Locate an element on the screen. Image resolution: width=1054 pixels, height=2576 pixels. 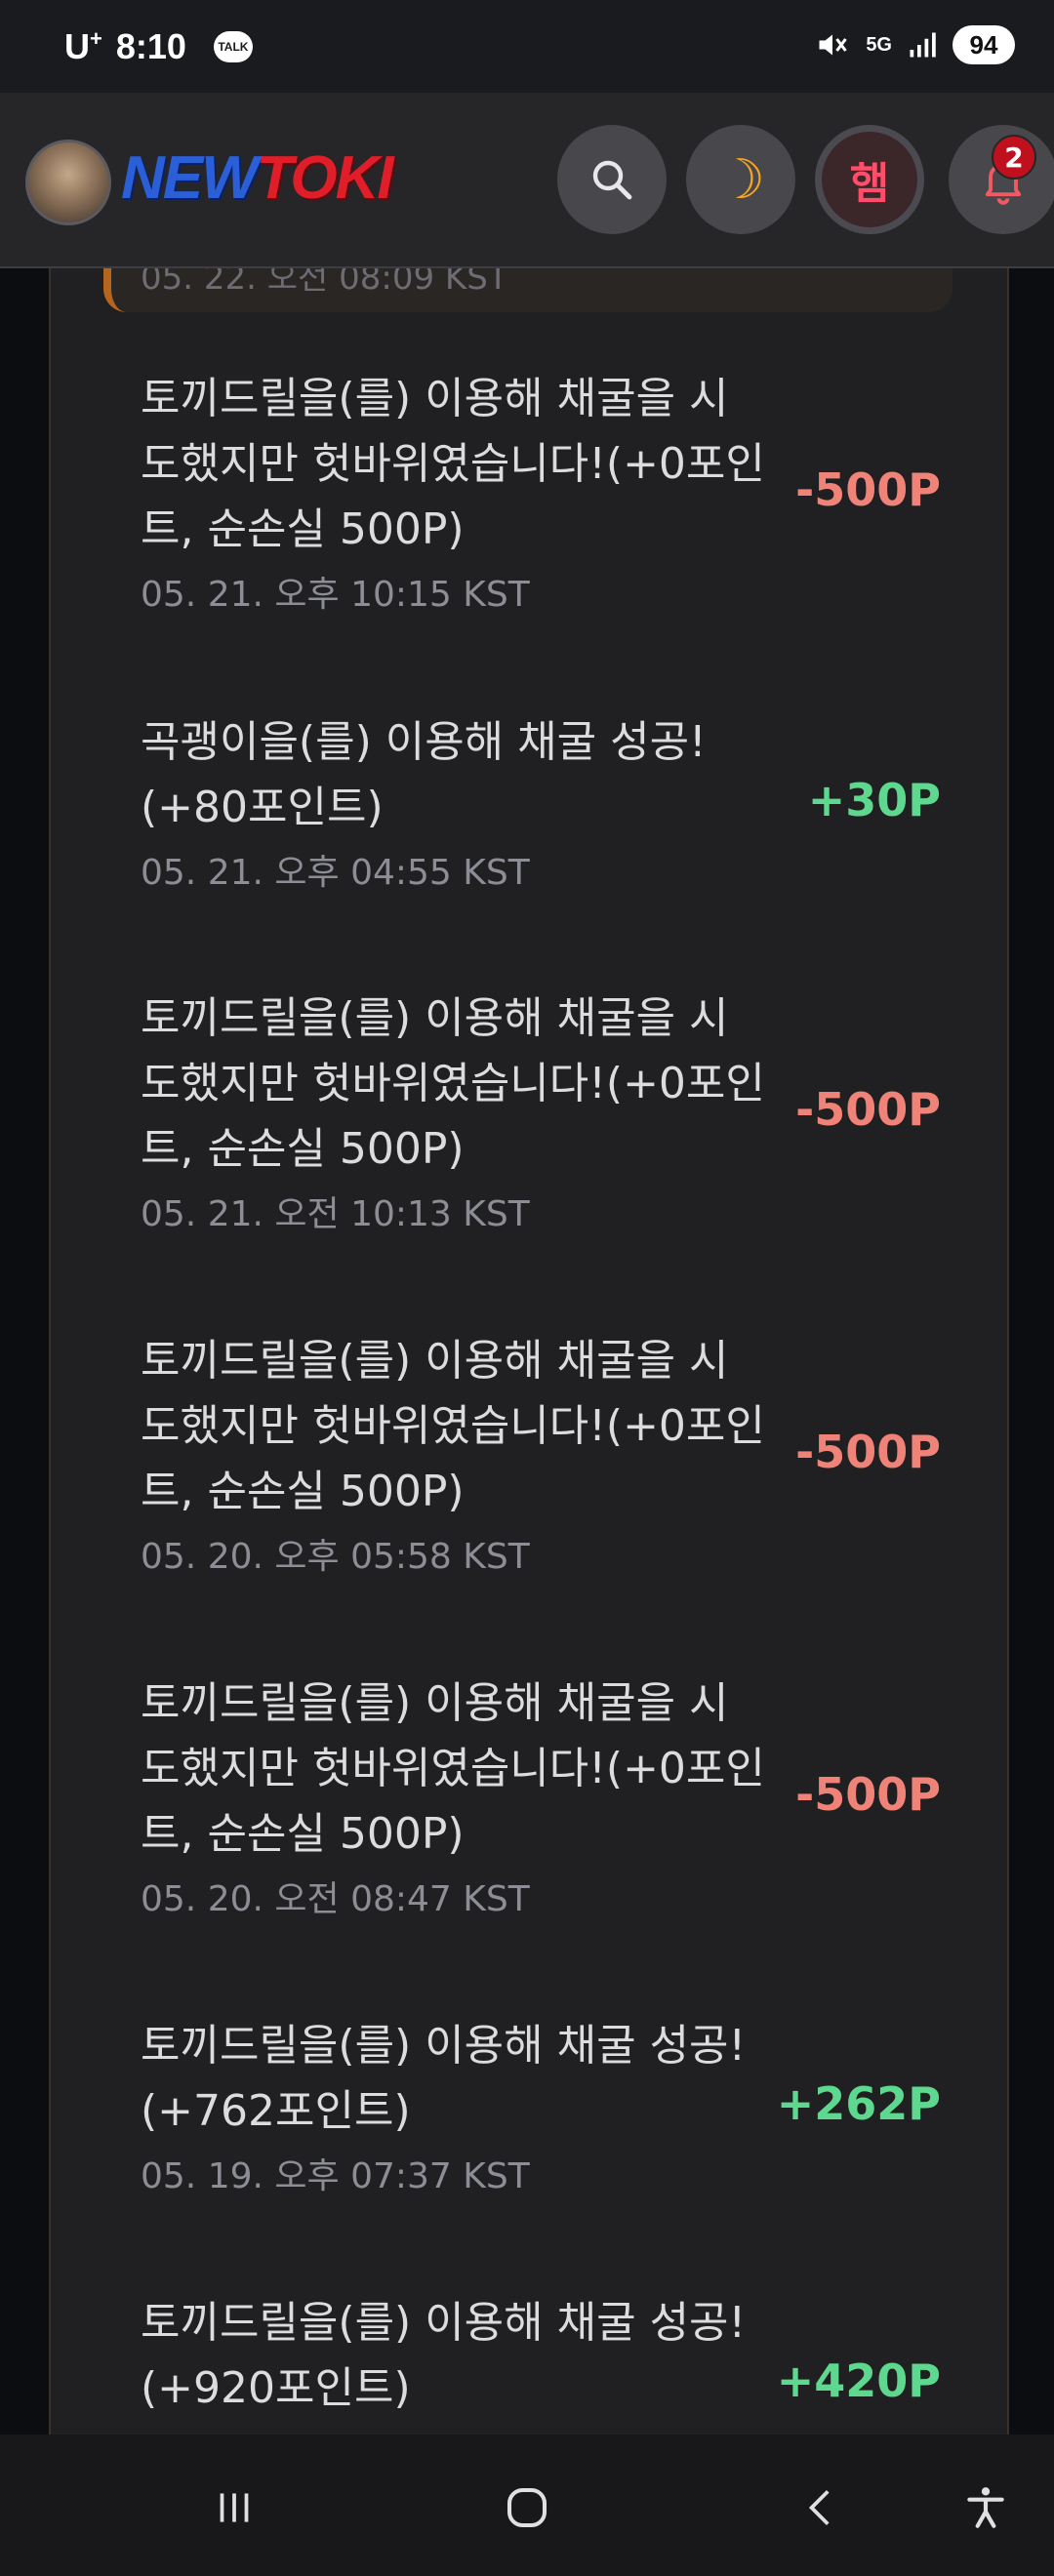
accessibility-icon is located at coordinates (985, 2507).